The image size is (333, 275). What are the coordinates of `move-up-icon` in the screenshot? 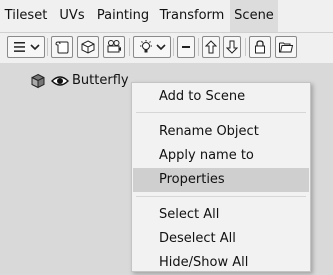 It's located at (211, 47).